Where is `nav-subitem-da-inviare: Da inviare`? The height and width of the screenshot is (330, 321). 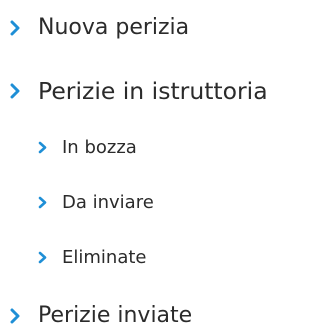 nav-subitem-da-inviare: Da inviare is located at coordinates (95, 202).